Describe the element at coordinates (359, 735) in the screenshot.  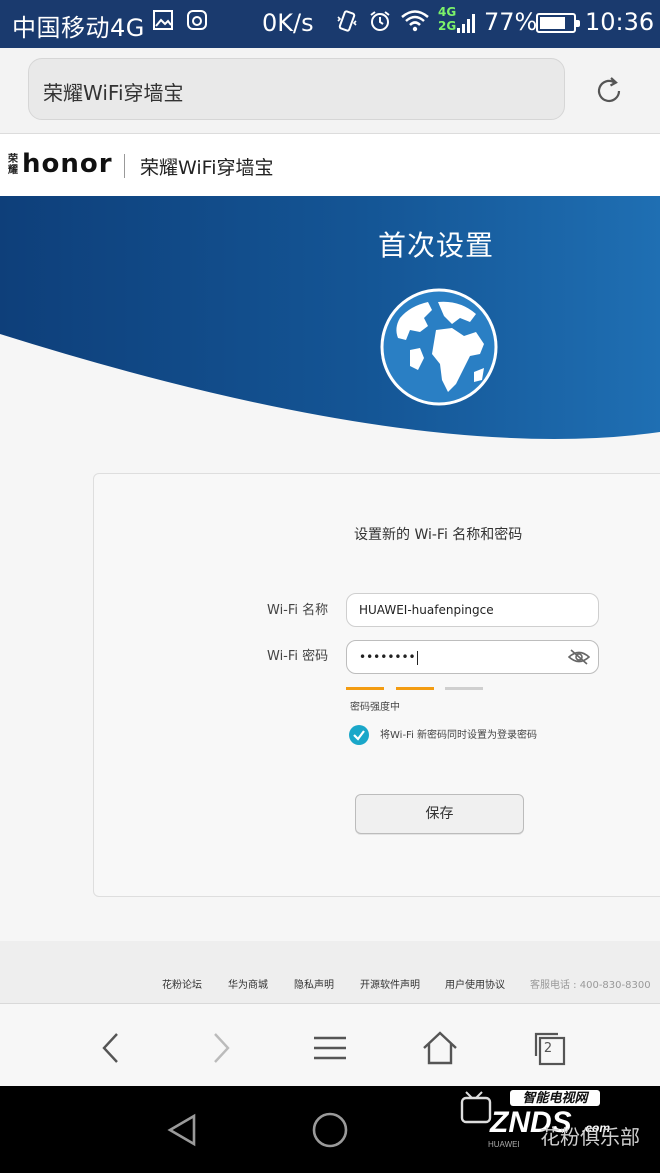
I see `sync-login-checkbox` at that location.